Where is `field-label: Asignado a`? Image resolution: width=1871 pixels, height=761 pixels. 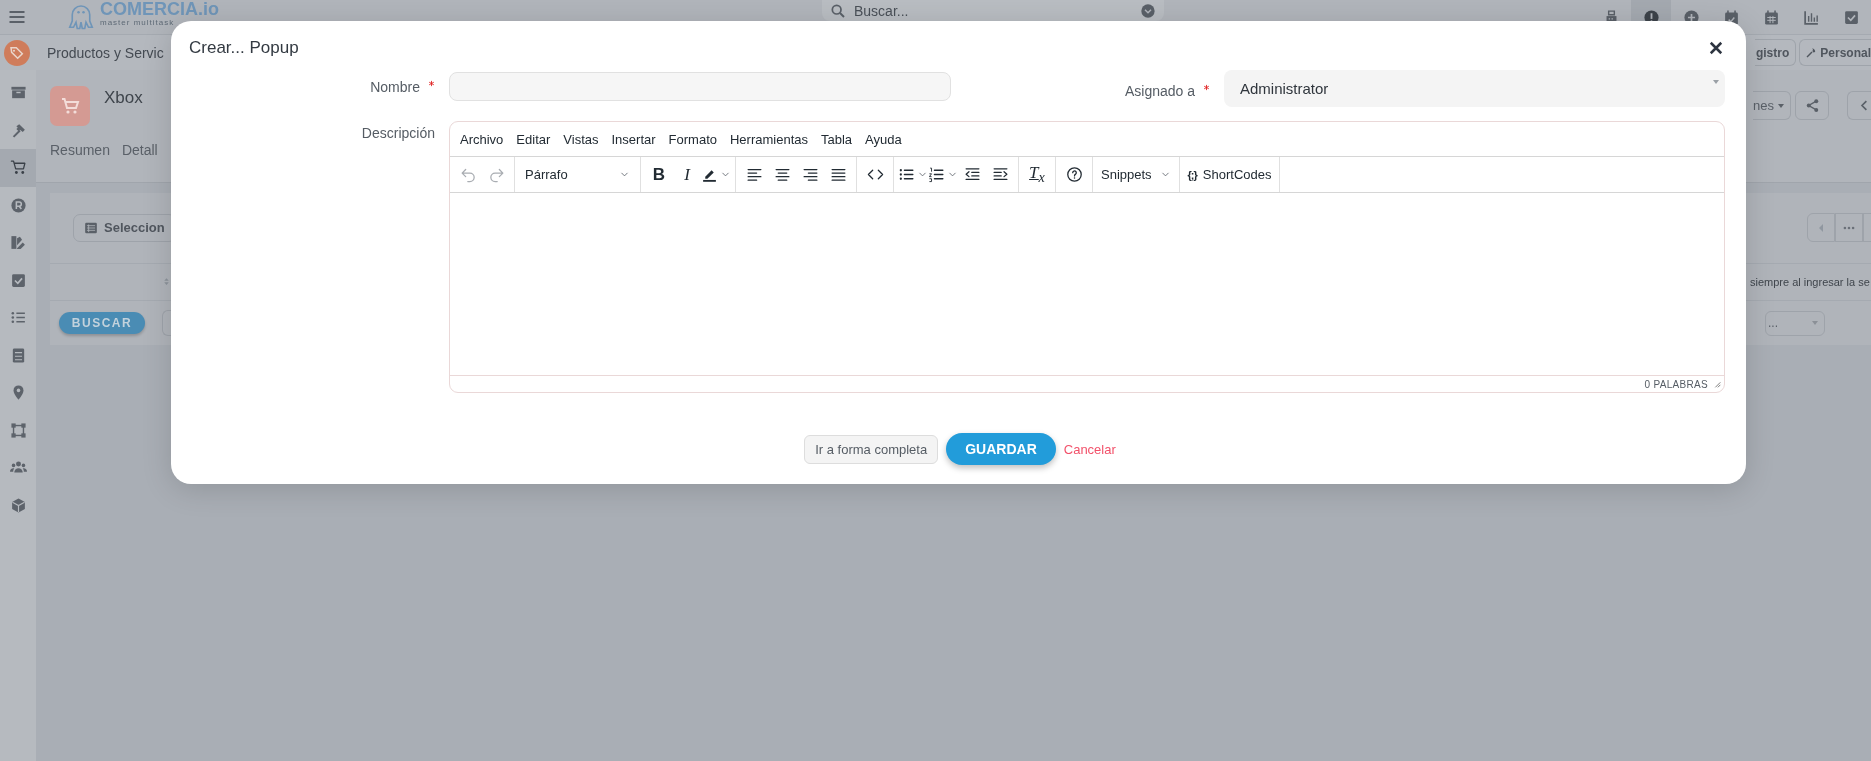 field-label: Asignado a is located at coordinates (1159, 90).